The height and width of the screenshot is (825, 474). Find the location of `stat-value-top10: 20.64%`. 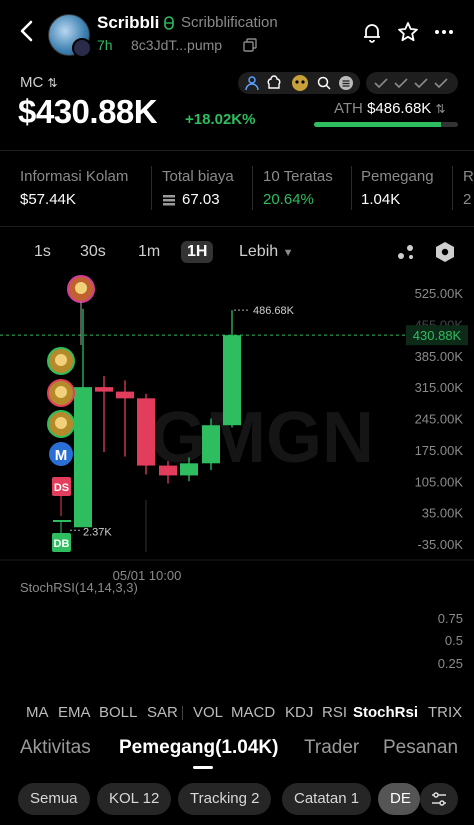

stat-value-top10: 20.64% is located at coordinates (288, 199).